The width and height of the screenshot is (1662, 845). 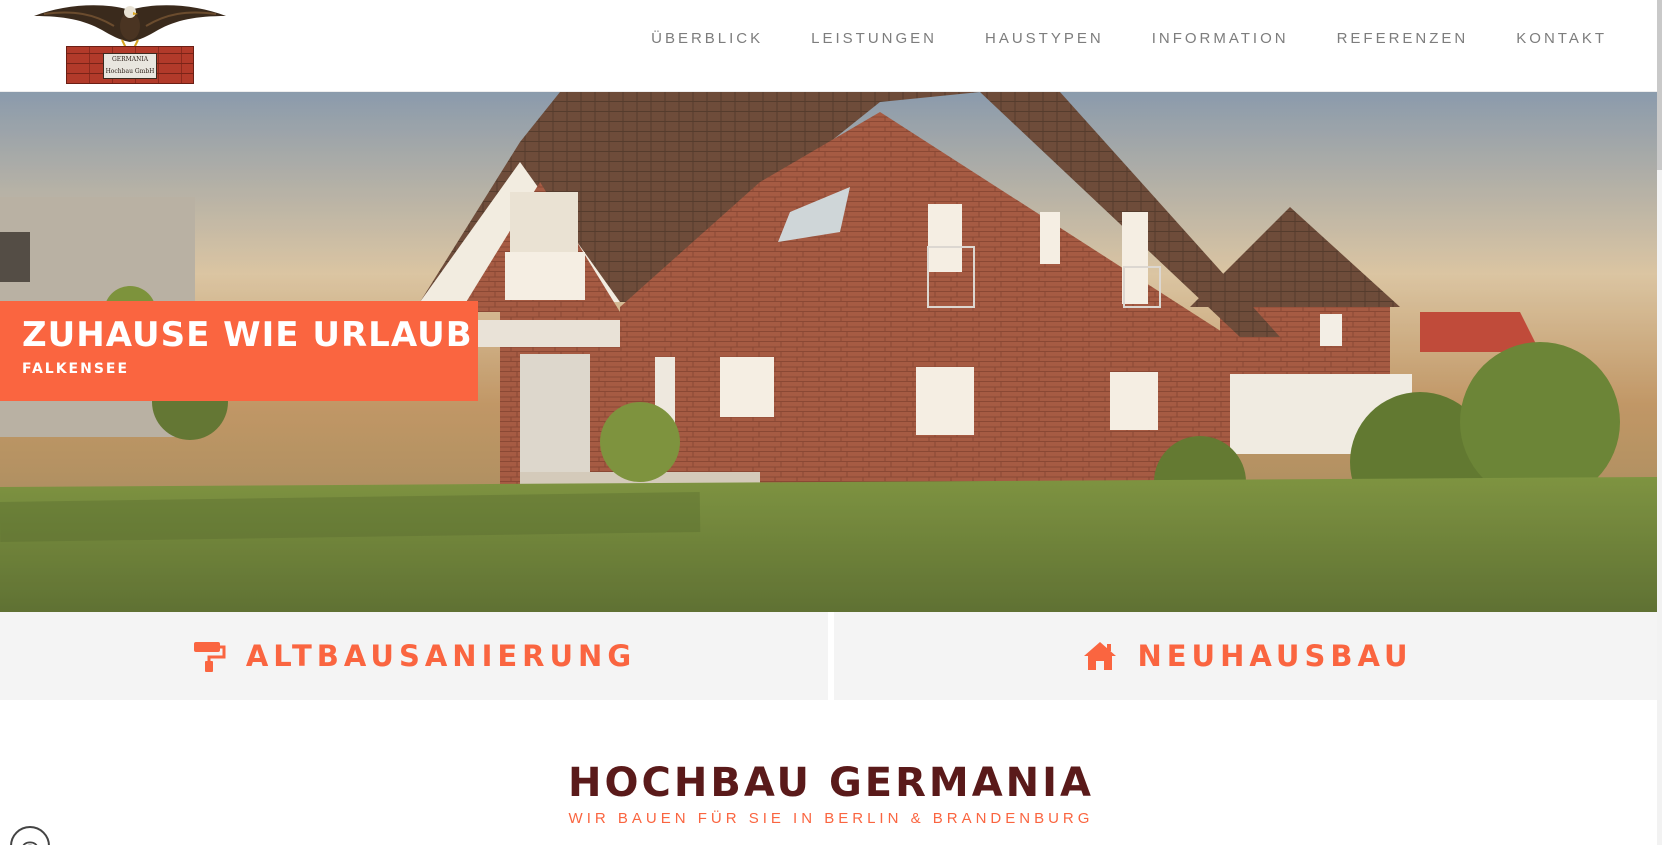 What do you see at coordinates (30, 835) in the screenshot?
I see `fingerprint-icon` at bounding box center [30, 835].